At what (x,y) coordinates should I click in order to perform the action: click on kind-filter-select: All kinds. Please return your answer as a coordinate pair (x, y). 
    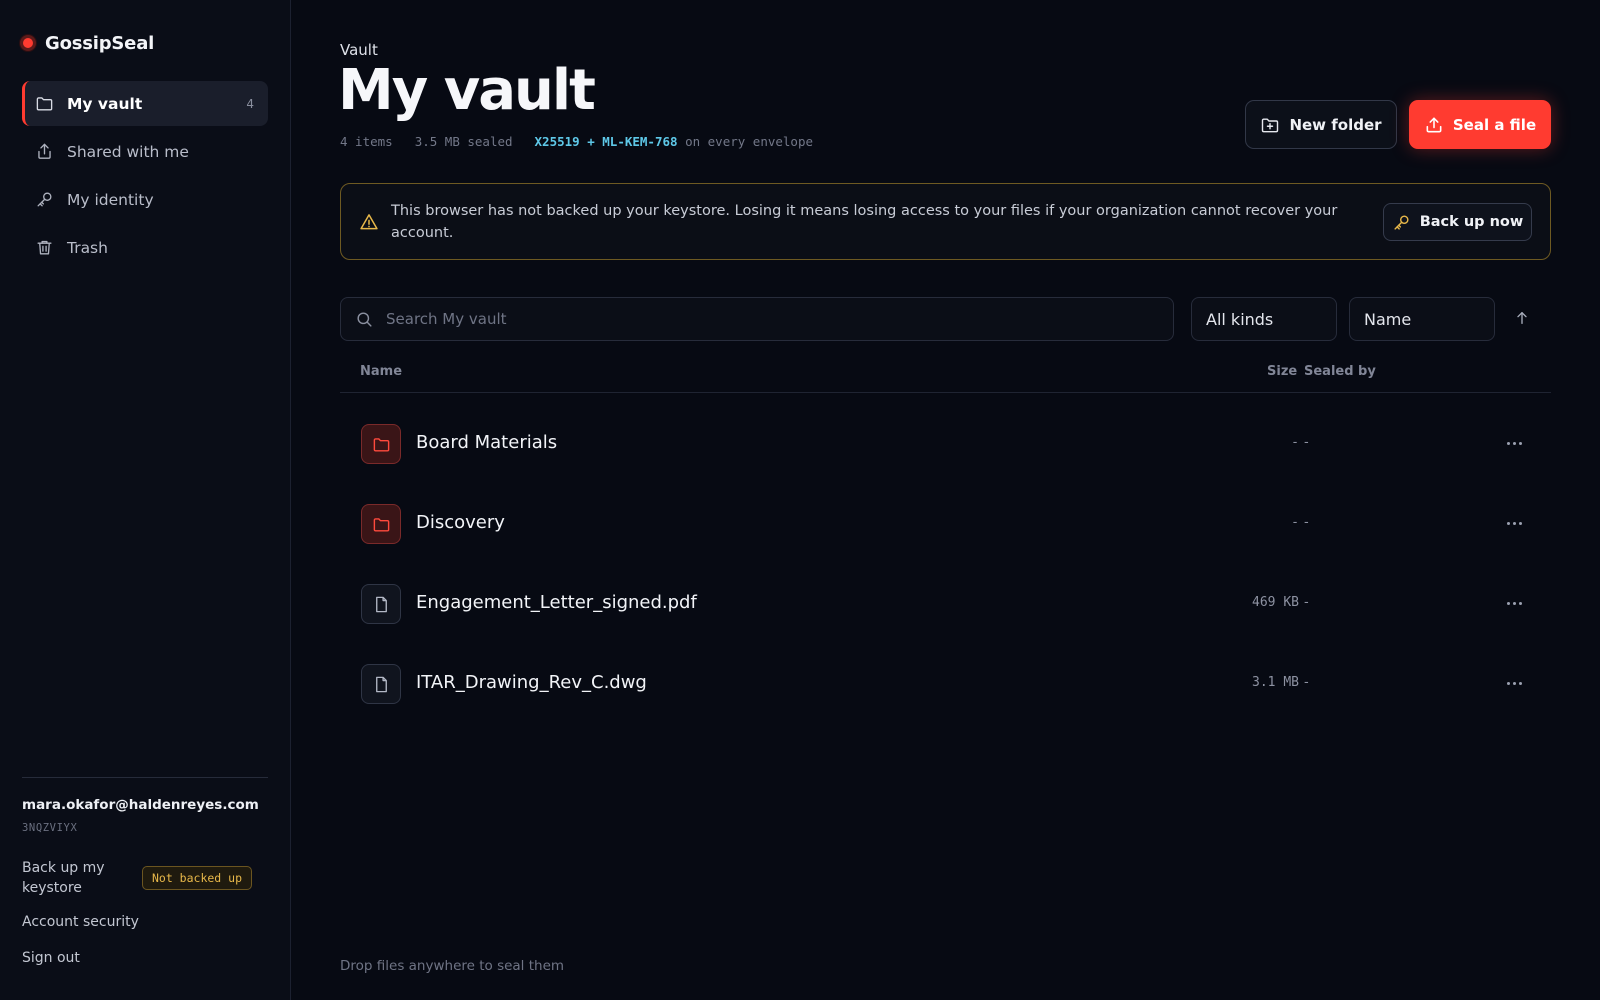
    Looking at the image, I should click on (1264, 319).